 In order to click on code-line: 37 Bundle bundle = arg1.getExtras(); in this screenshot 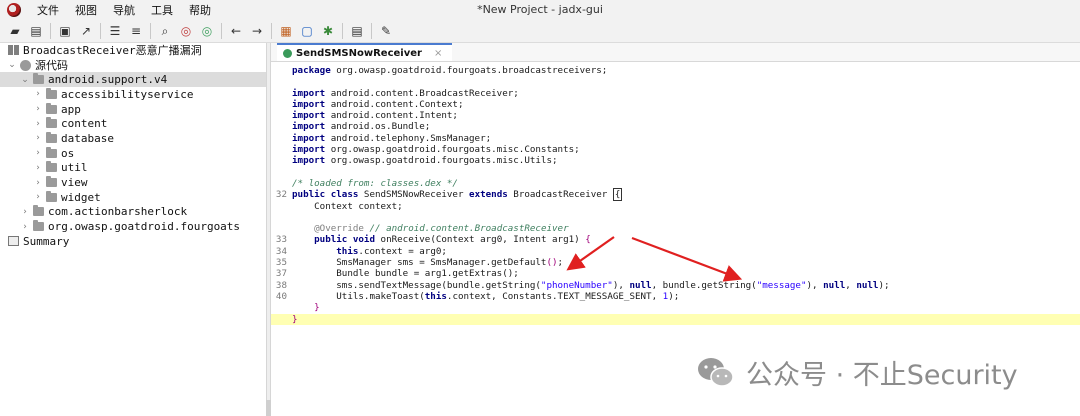, I will do `click(675, 273)`.